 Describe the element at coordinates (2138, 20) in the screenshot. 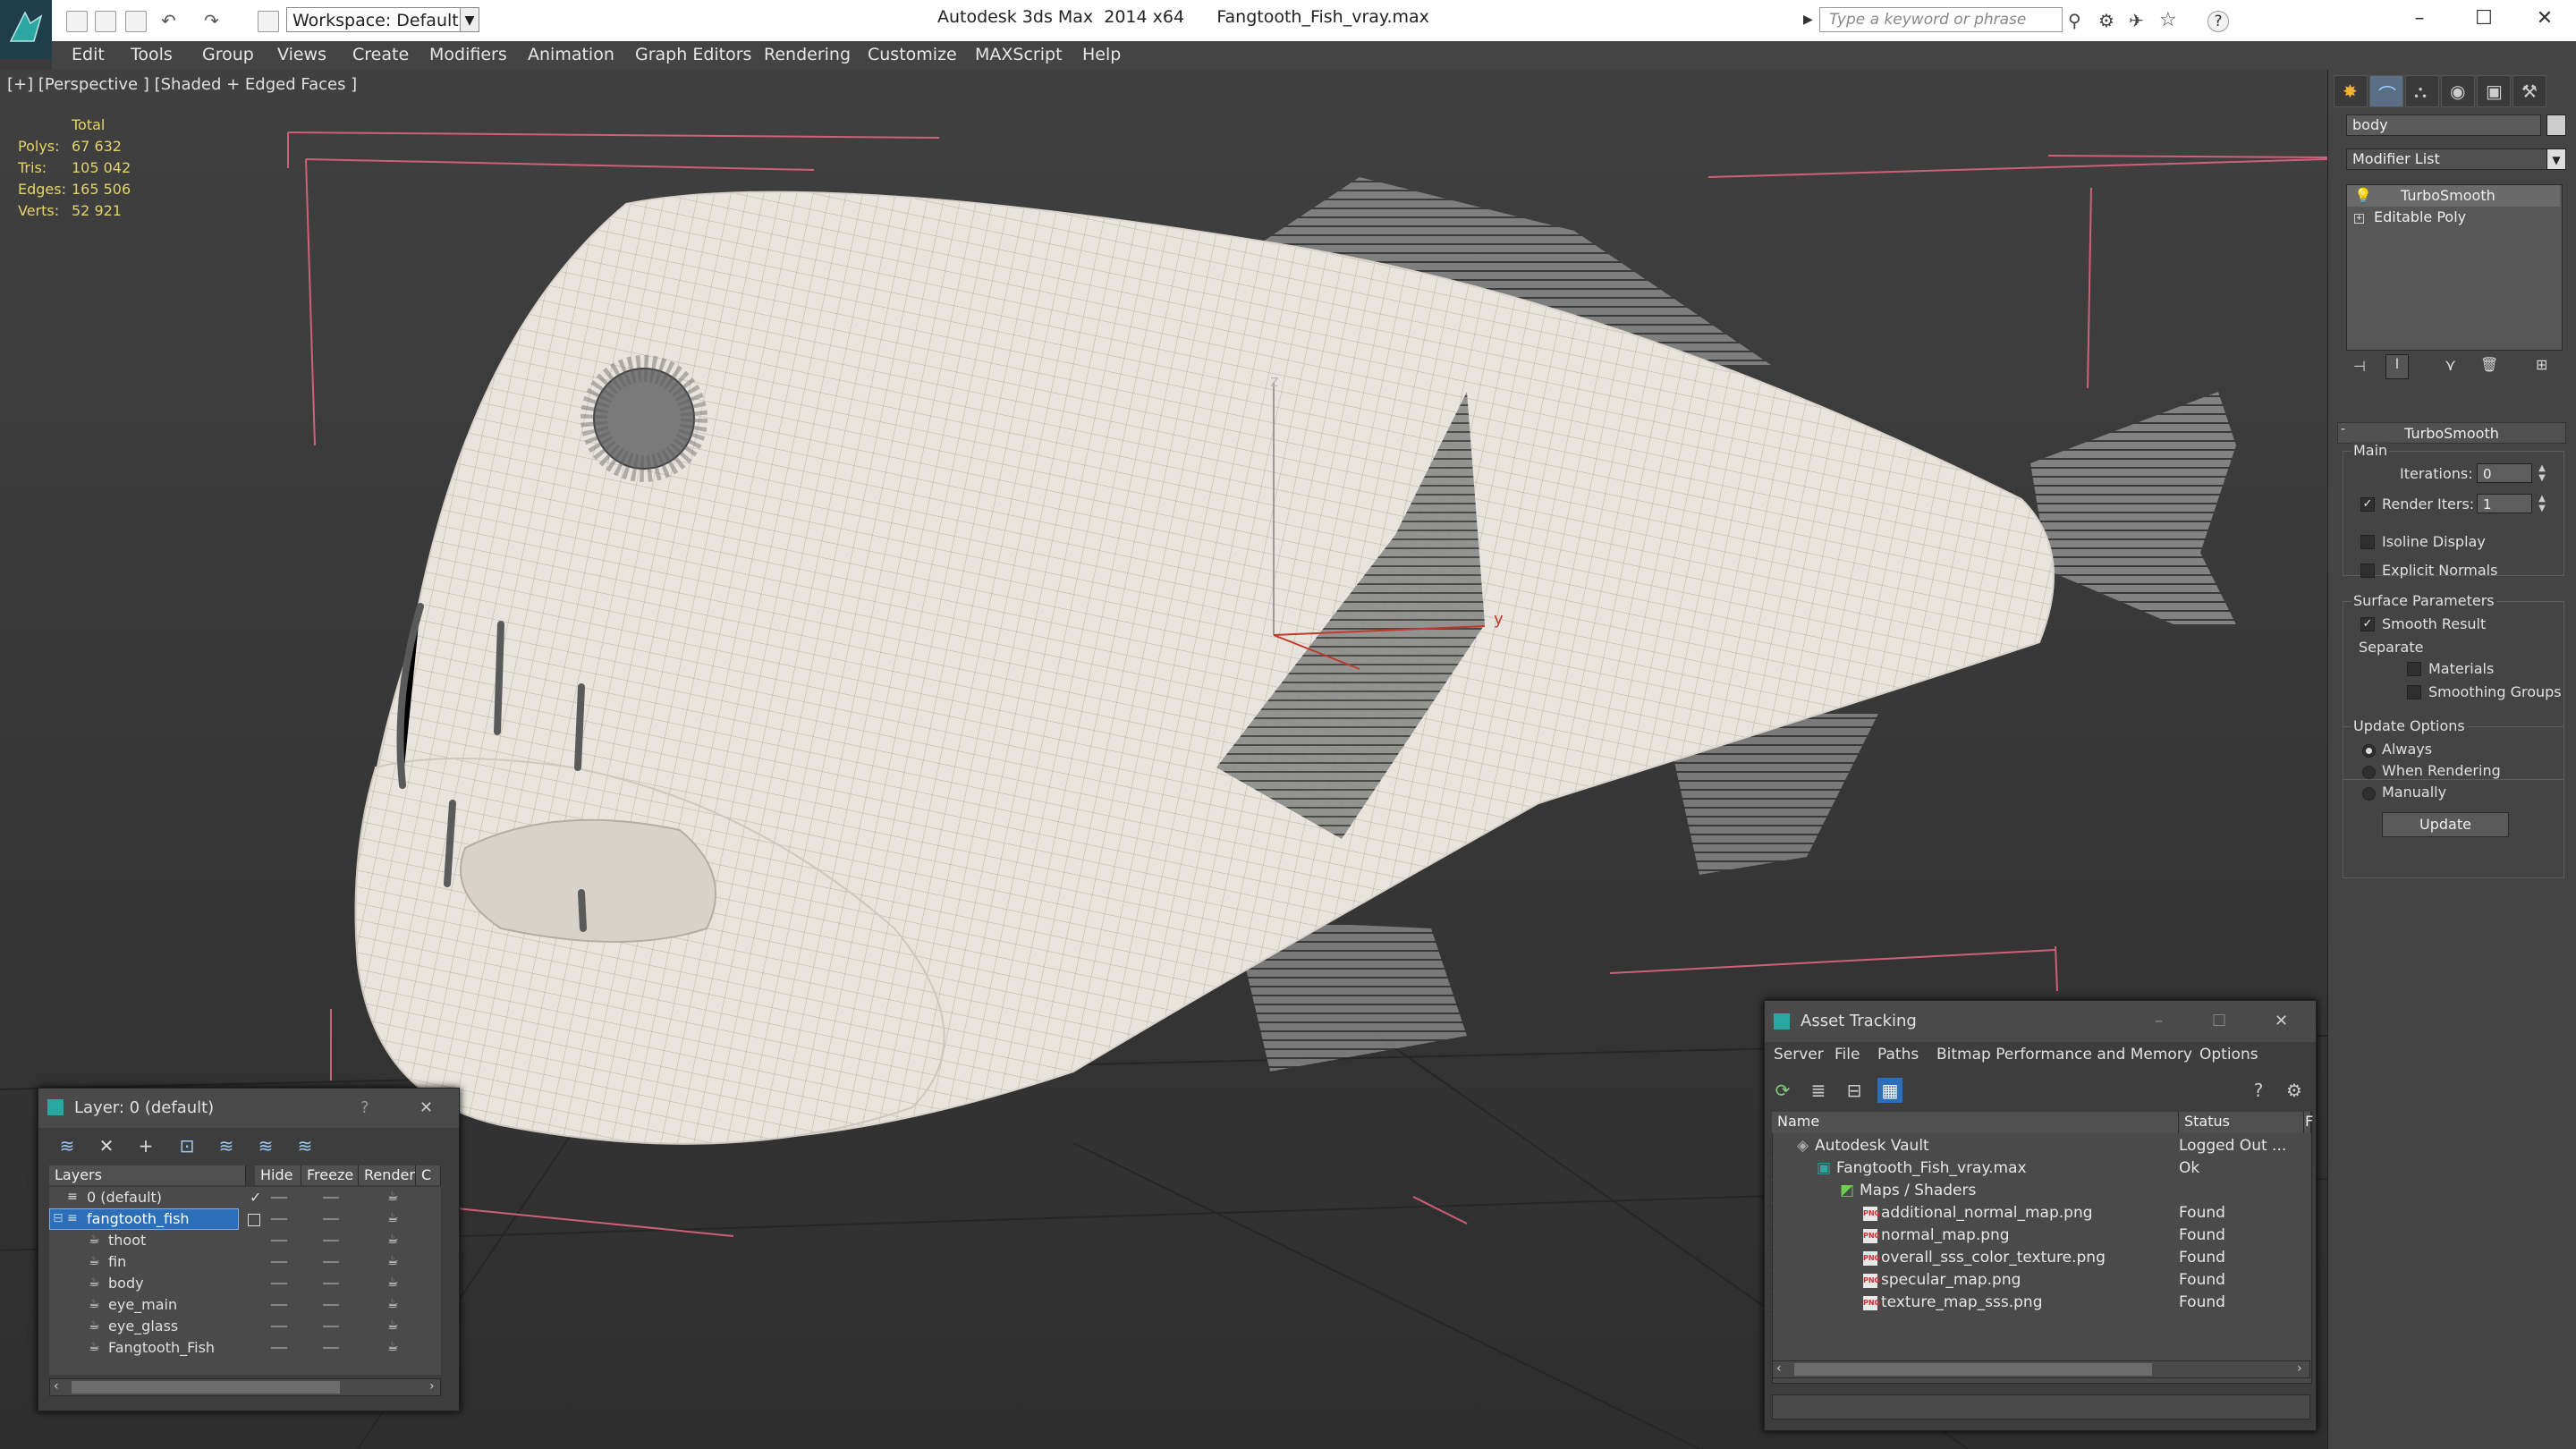

I see `communication-icon: ✈` at that location.